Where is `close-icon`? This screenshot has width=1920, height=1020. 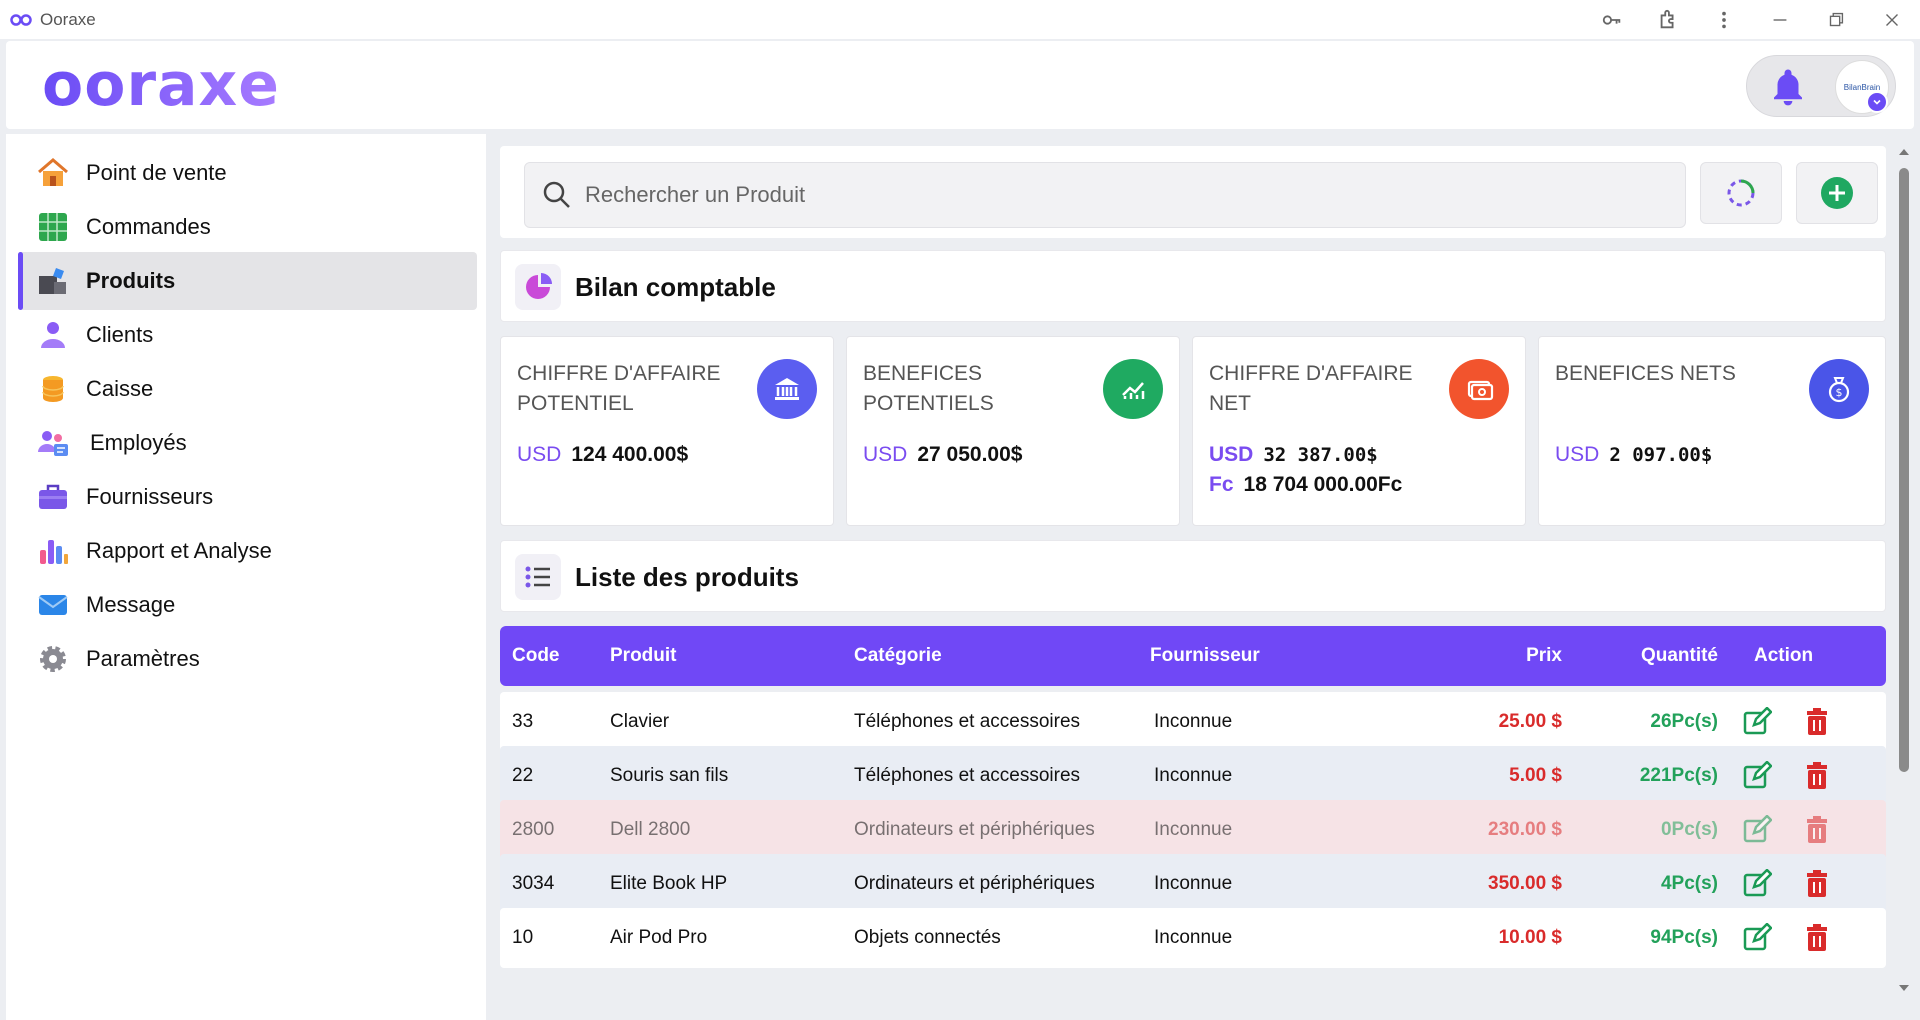
close-icon is located at coordinates (1892, 19).